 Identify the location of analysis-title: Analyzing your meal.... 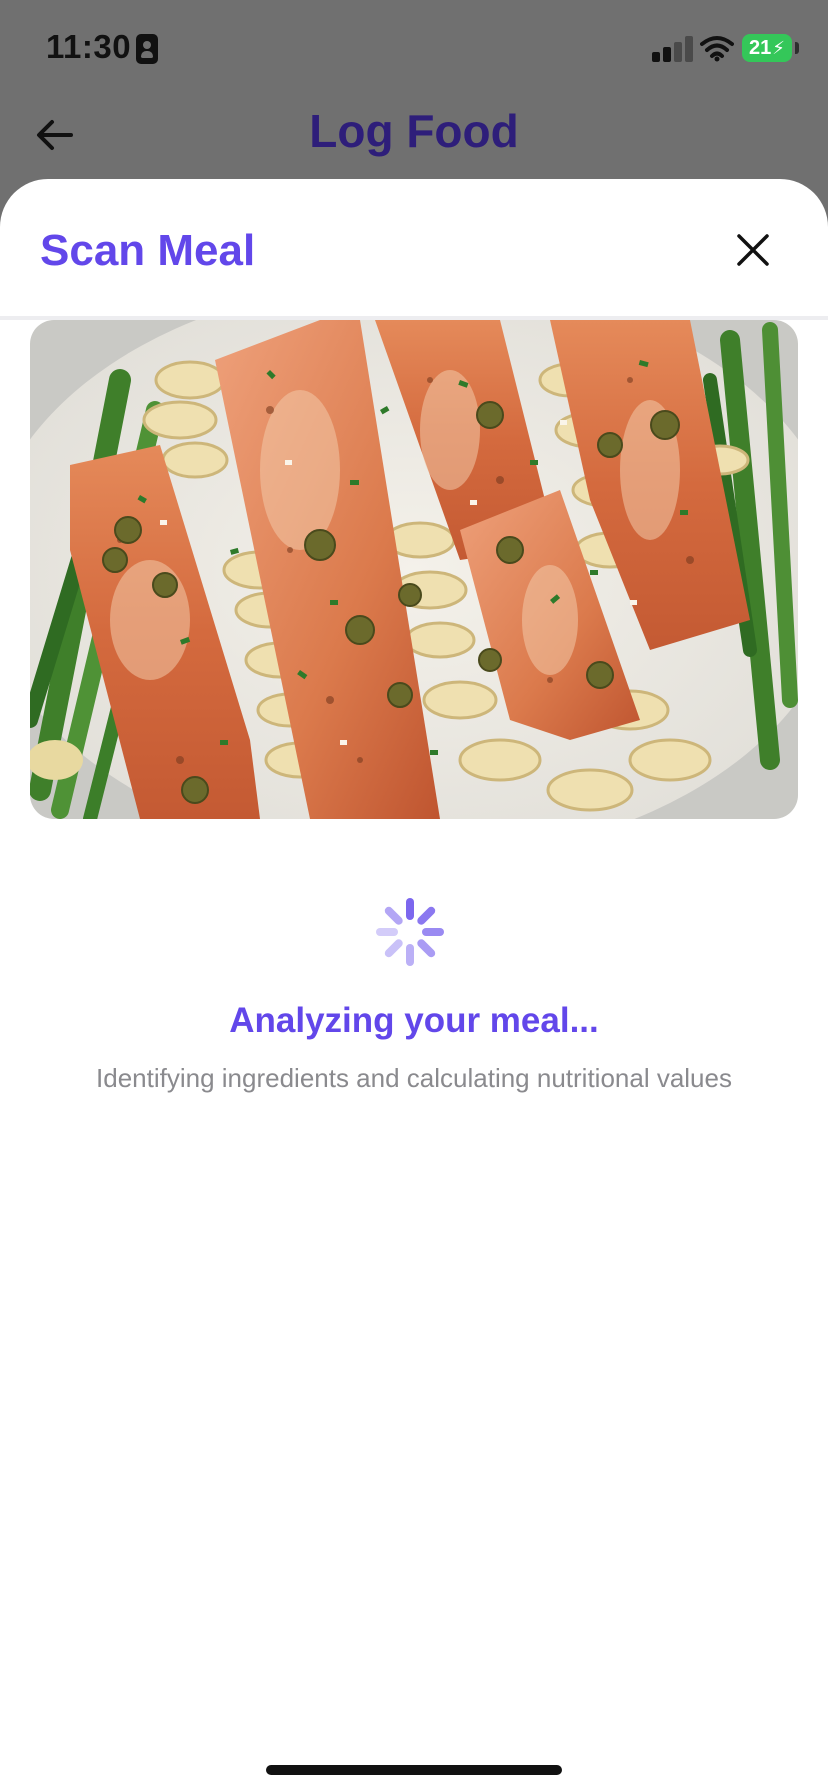
(414, 1020).